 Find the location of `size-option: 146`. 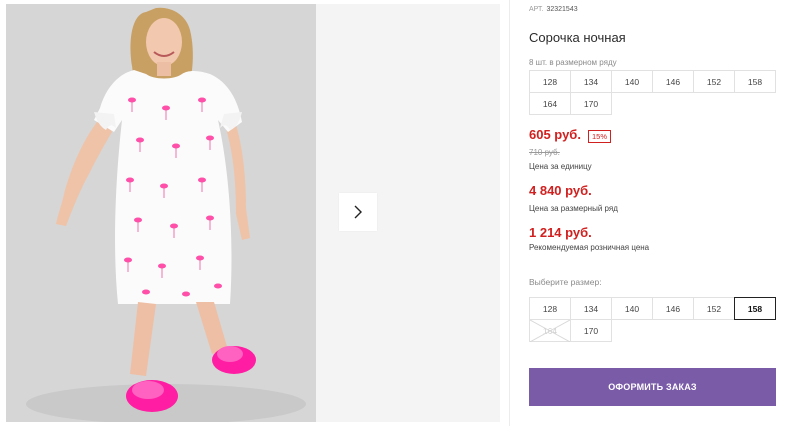

size-option: 146 is located at coordinates (673, 308).